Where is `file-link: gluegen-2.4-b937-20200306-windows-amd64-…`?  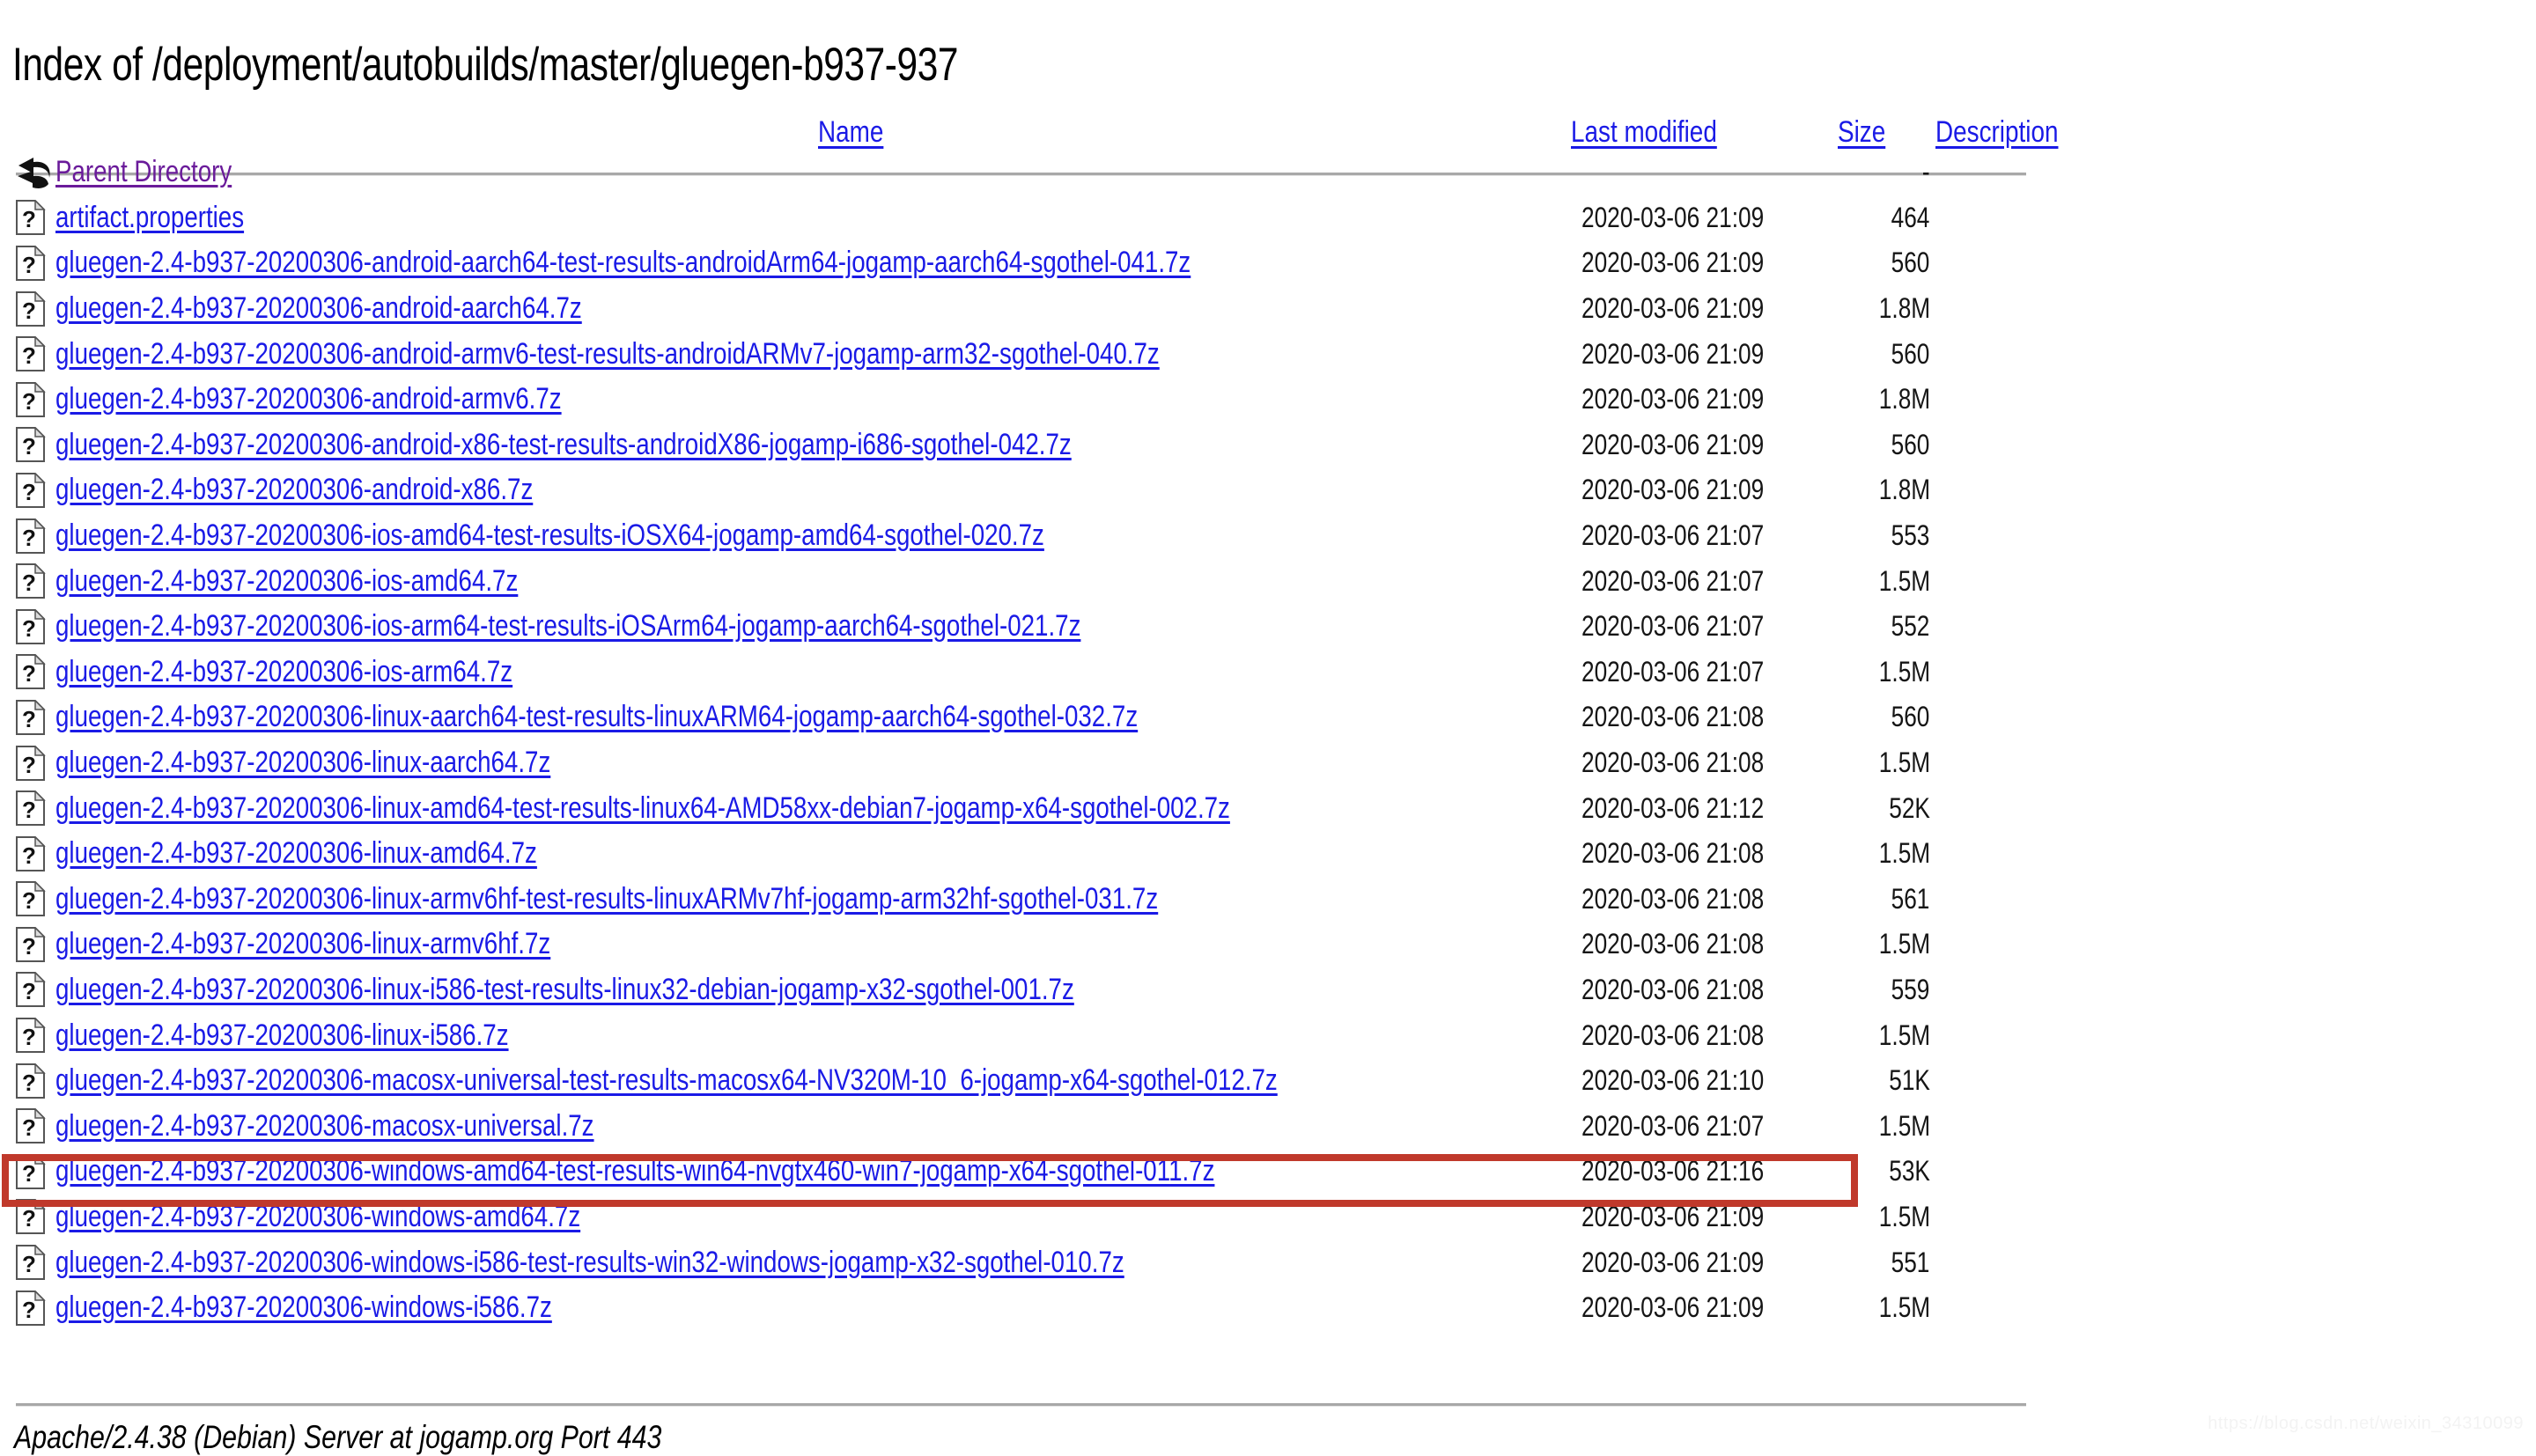 file-link: gluegen-2.4-b937-20200306-windows-amd64-… is located at coordinates (634, 1171).